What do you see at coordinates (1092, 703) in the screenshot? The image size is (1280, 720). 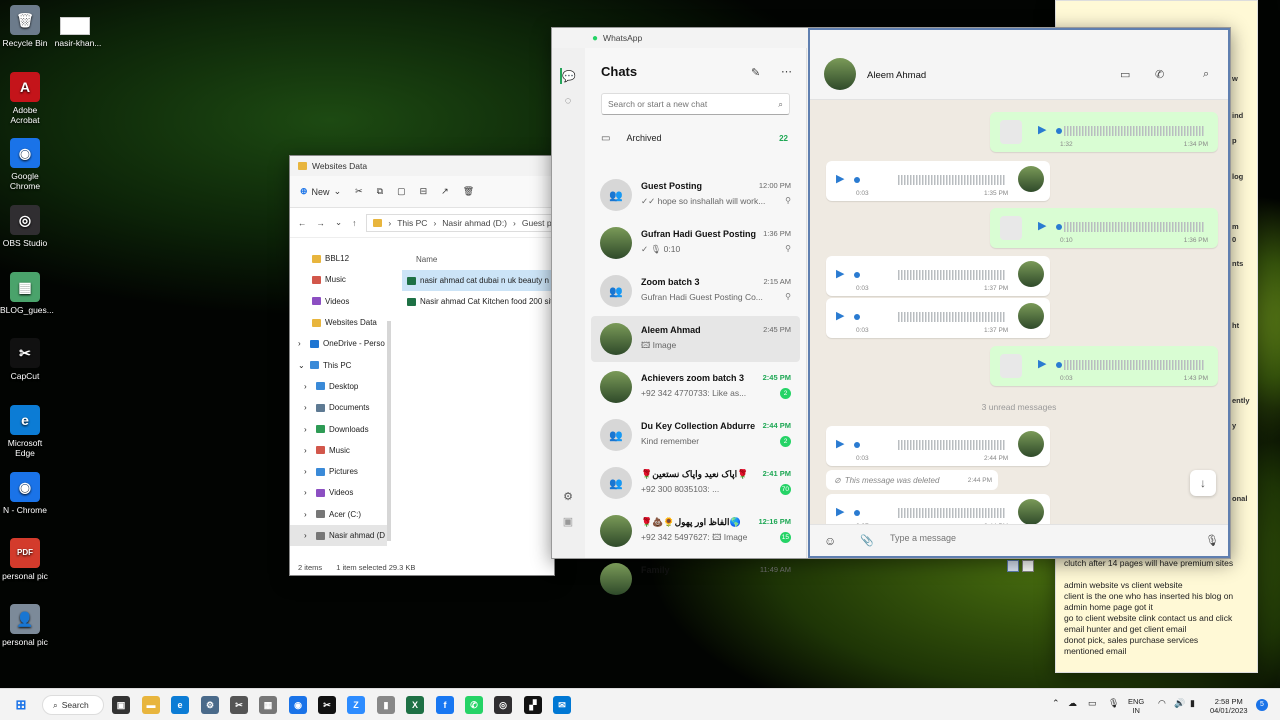 I see `network-icon: ▭` at bounding box center [1092, 703].